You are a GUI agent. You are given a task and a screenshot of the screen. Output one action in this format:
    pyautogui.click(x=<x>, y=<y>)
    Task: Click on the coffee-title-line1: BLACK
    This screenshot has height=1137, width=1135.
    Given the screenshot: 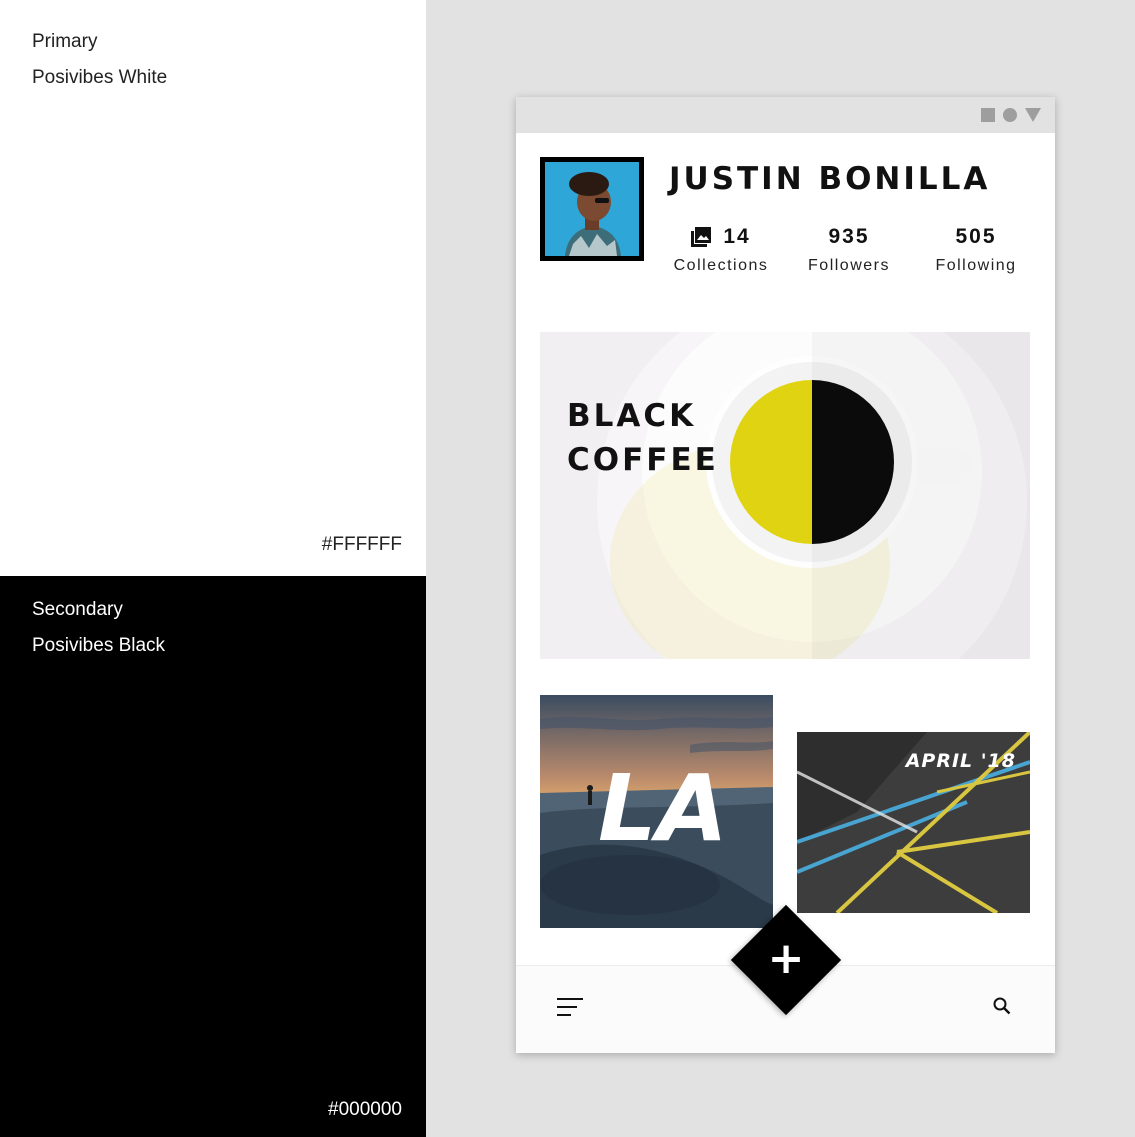 What is the action you would take?
    pyautogui.click(x=632, y=416)
    